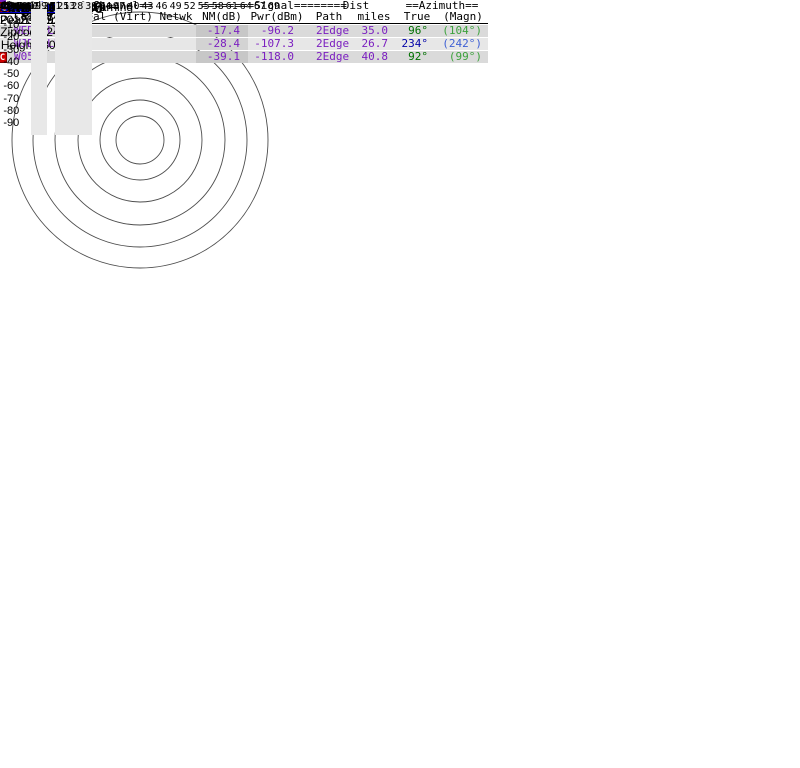  Describe the element at coordinates (274, 56) in the screenshot. I see `cell-pwr: -118.0` at that location.